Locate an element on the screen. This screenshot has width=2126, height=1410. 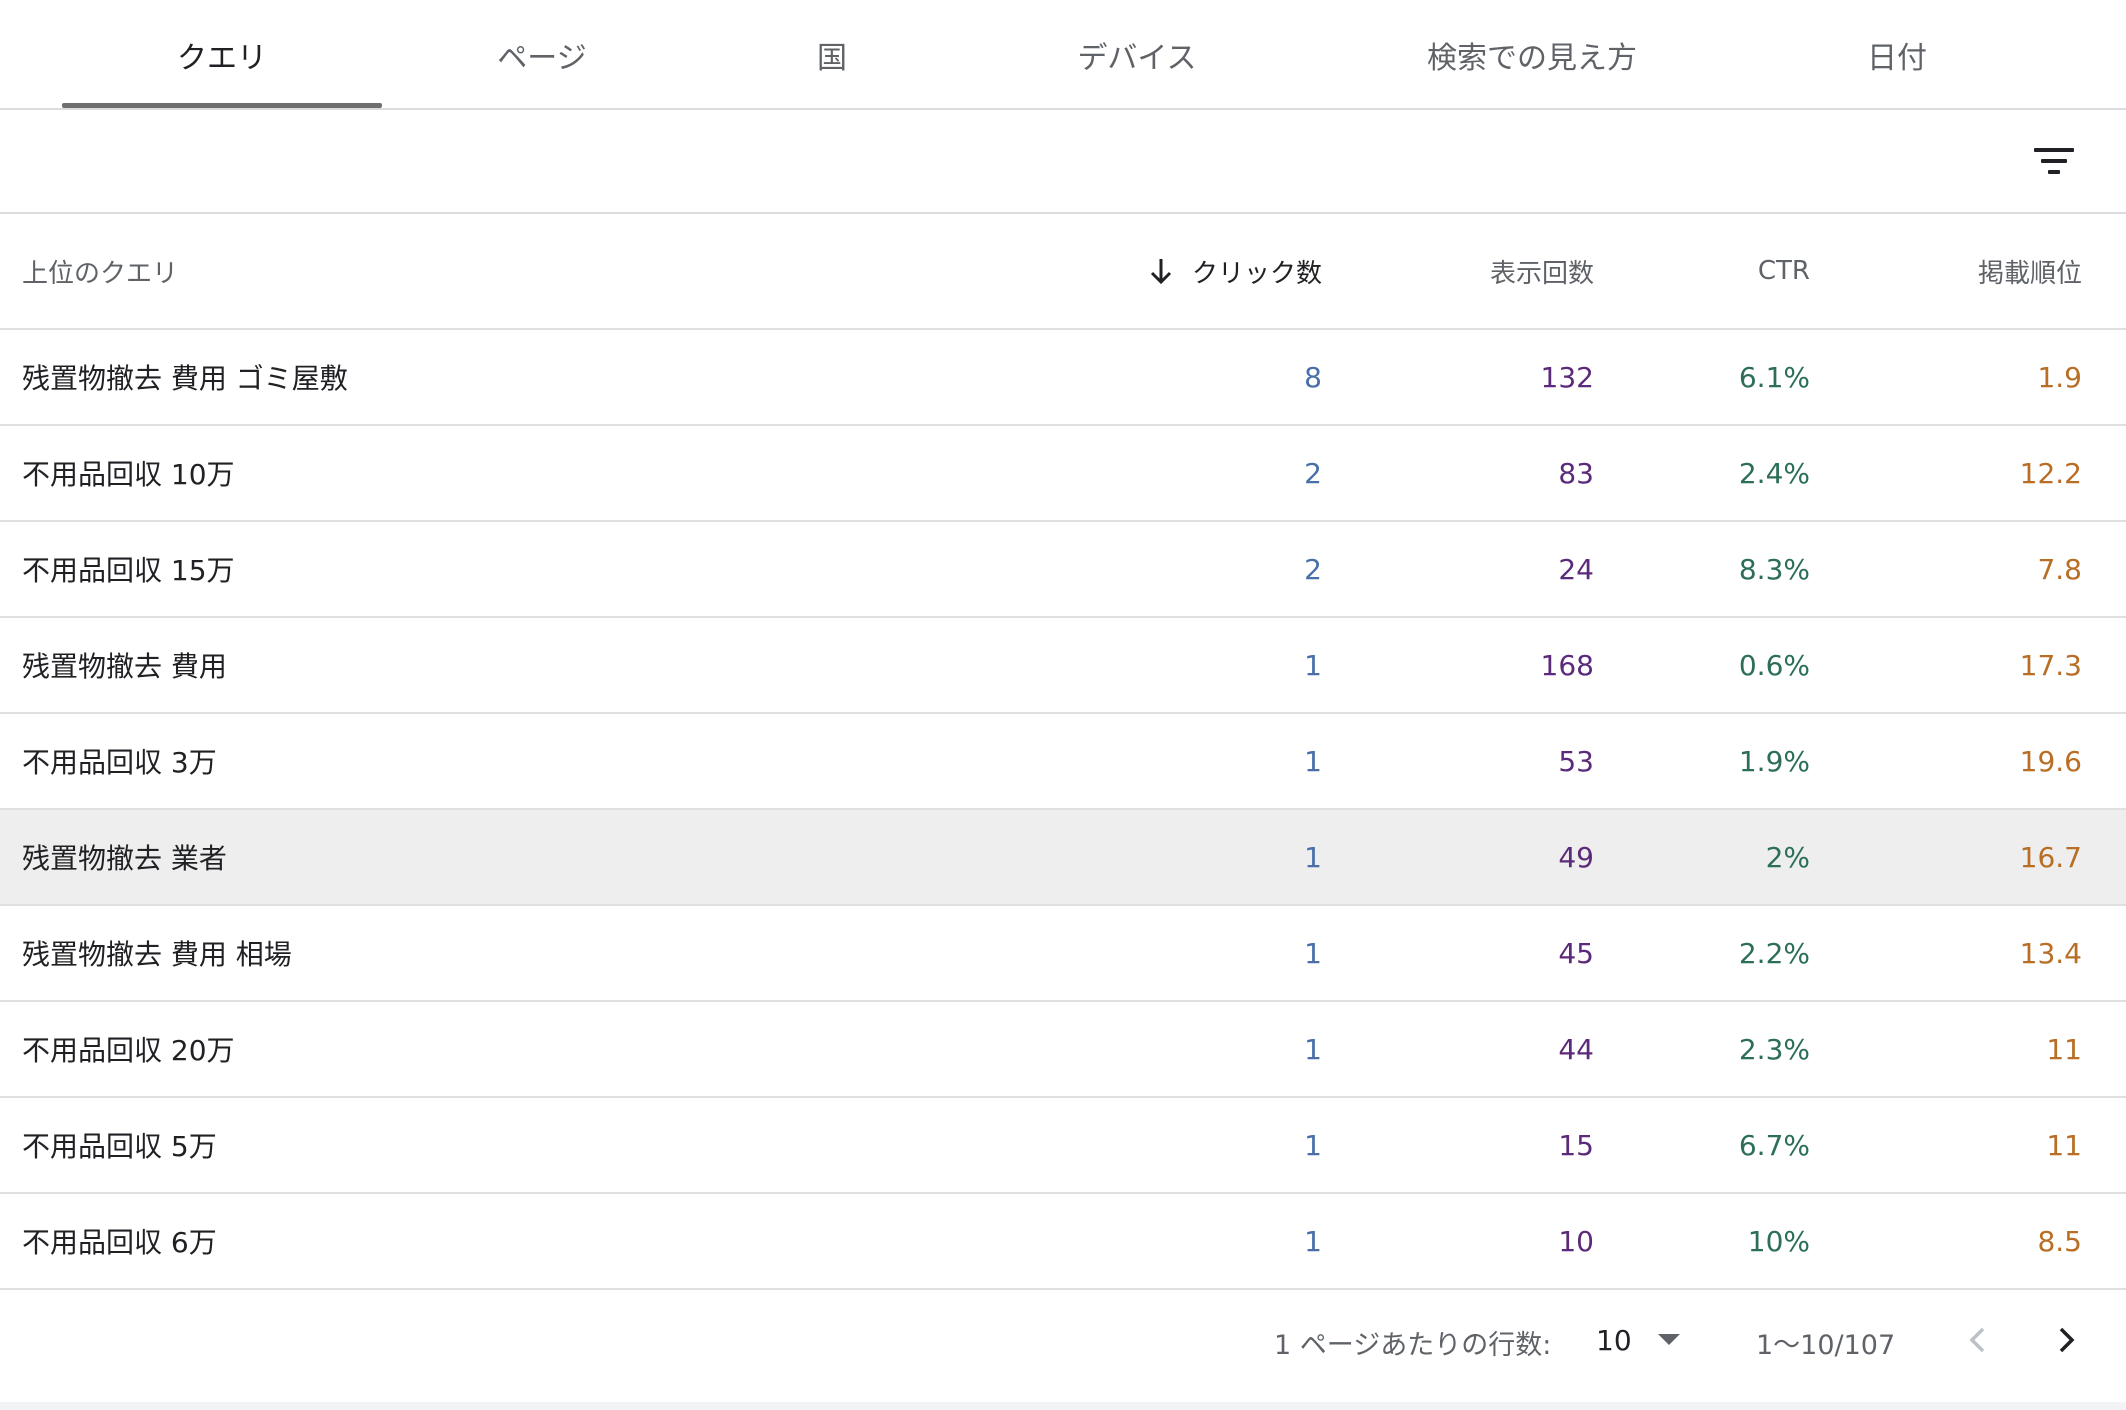
position-cell: 17.3 is located at coordinates (1951, 665).